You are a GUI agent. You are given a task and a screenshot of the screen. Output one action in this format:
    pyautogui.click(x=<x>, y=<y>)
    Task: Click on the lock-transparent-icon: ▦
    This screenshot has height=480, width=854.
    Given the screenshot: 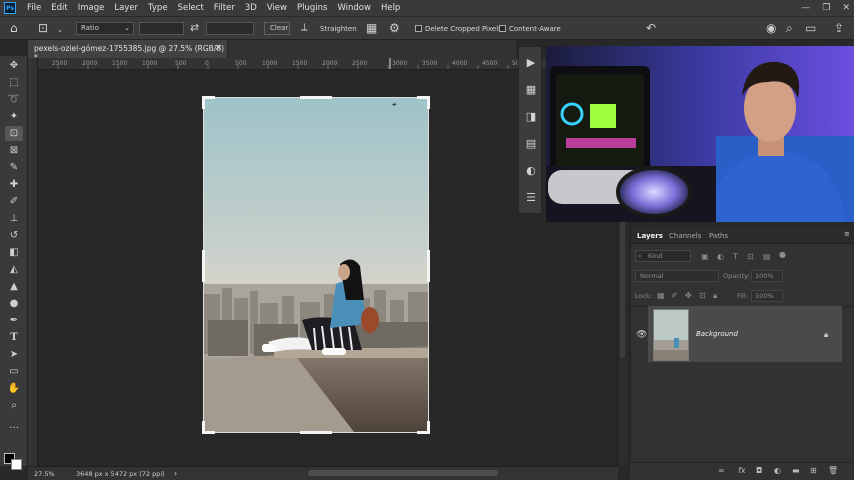 What is the action you would take?
    pyautogui.click(x=661, y=295)
    